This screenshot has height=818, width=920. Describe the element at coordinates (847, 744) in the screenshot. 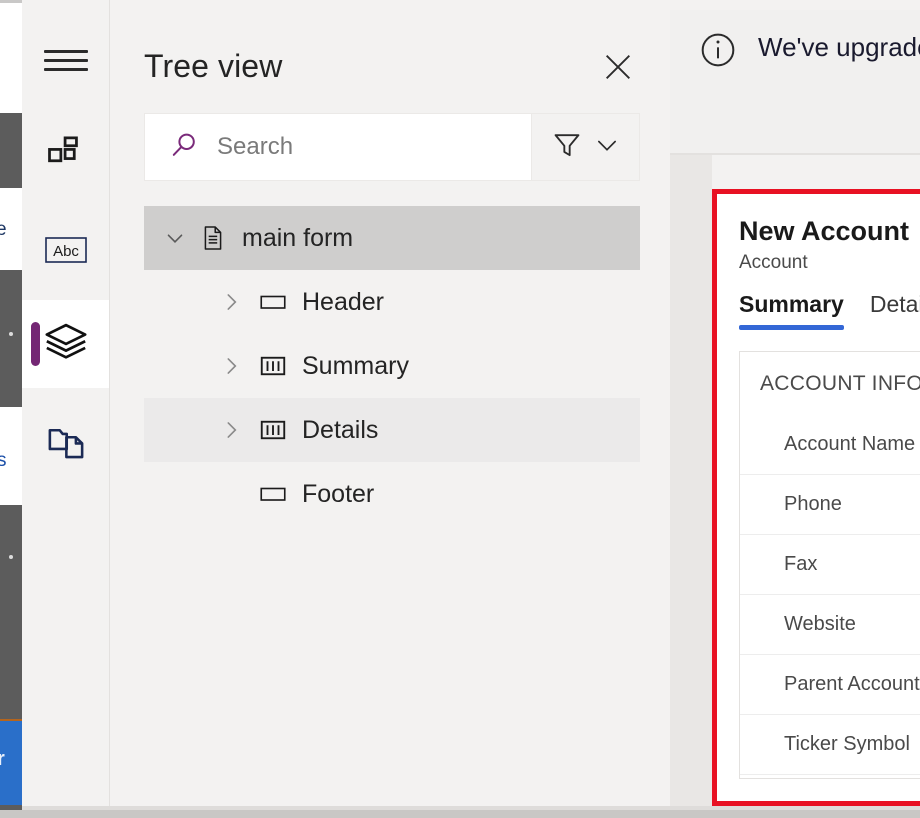

I see `field-label: Ticker Symbol` at that location.